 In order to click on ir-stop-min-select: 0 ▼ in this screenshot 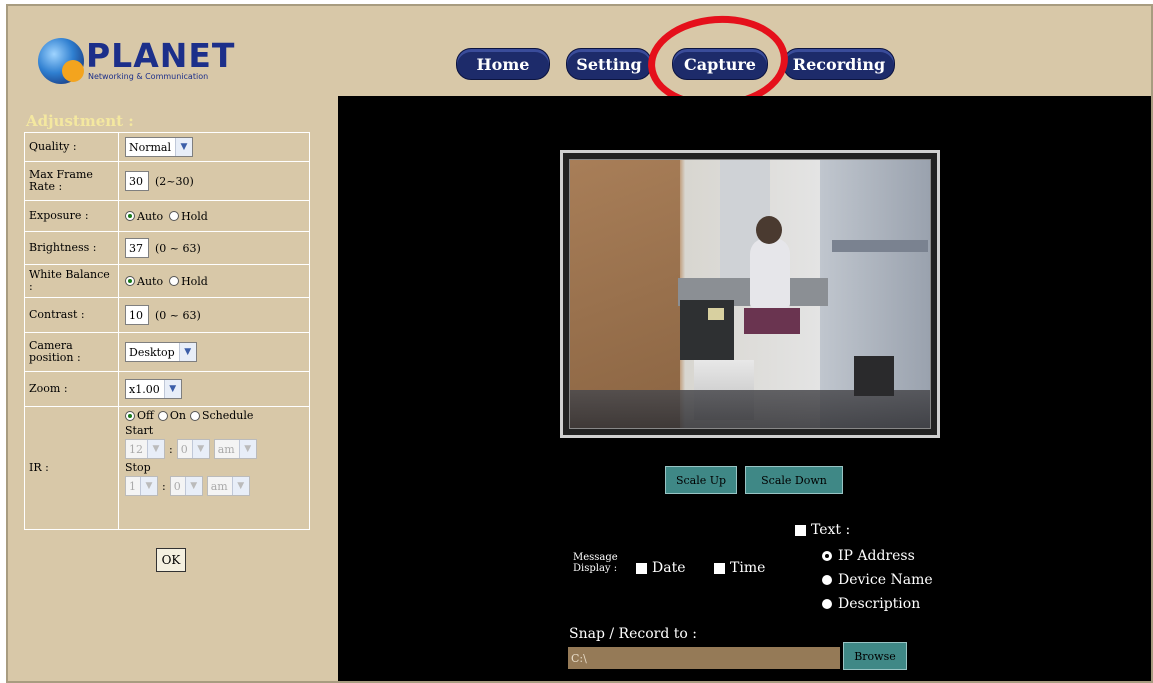, I will do `click(186, 486)`.